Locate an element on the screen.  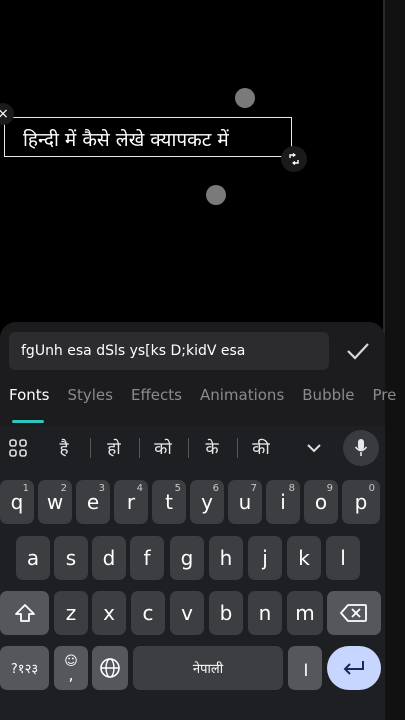
key-i: i8 is located at coordinates (283, 502).